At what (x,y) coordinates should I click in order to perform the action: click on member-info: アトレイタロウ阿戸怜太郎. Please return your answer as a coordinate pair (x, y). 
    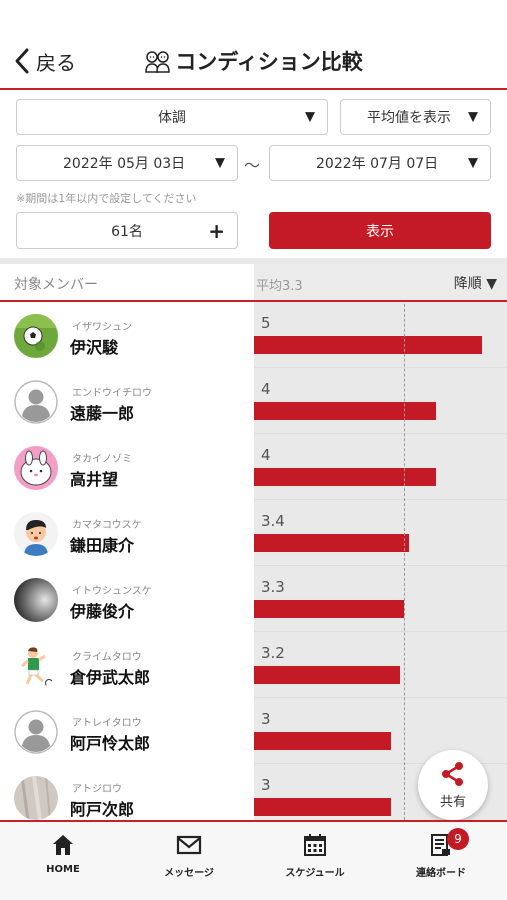
    Looking at the image, I should click on (127, 731).